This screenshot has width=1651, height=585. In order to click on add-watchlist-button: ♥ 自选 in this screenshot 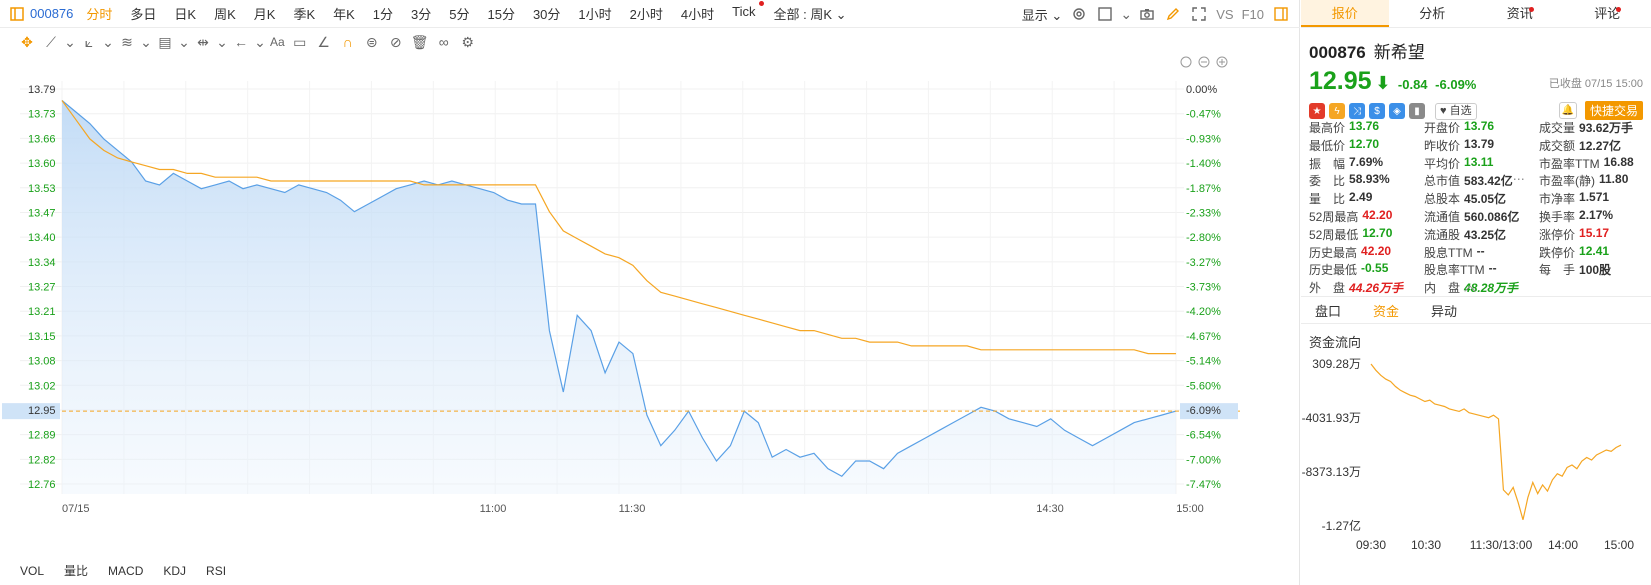, I will do `click(1456, 111)`.